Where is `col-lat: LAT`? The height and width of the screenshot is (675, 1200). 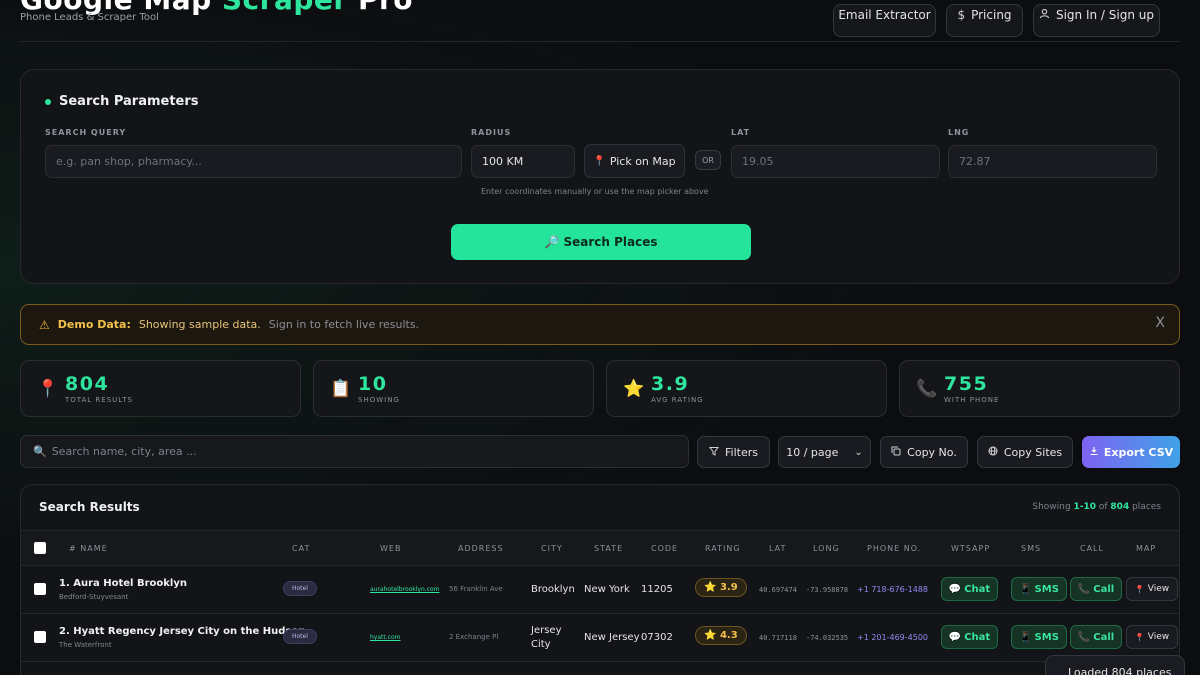 col-lat: LAT is located at coordinates (778, 548).